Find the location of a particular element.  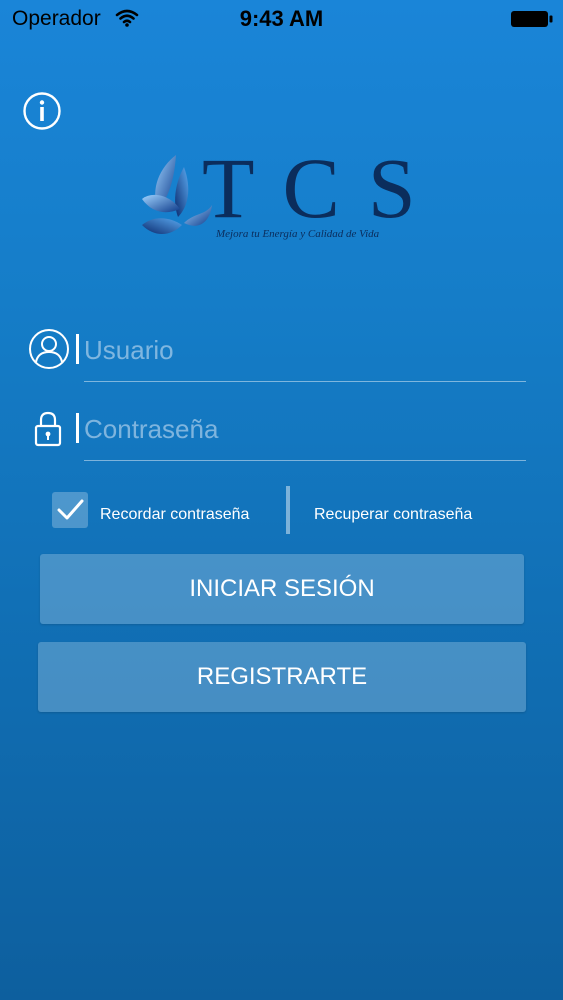

password-input is located at coordinates (304, 429).